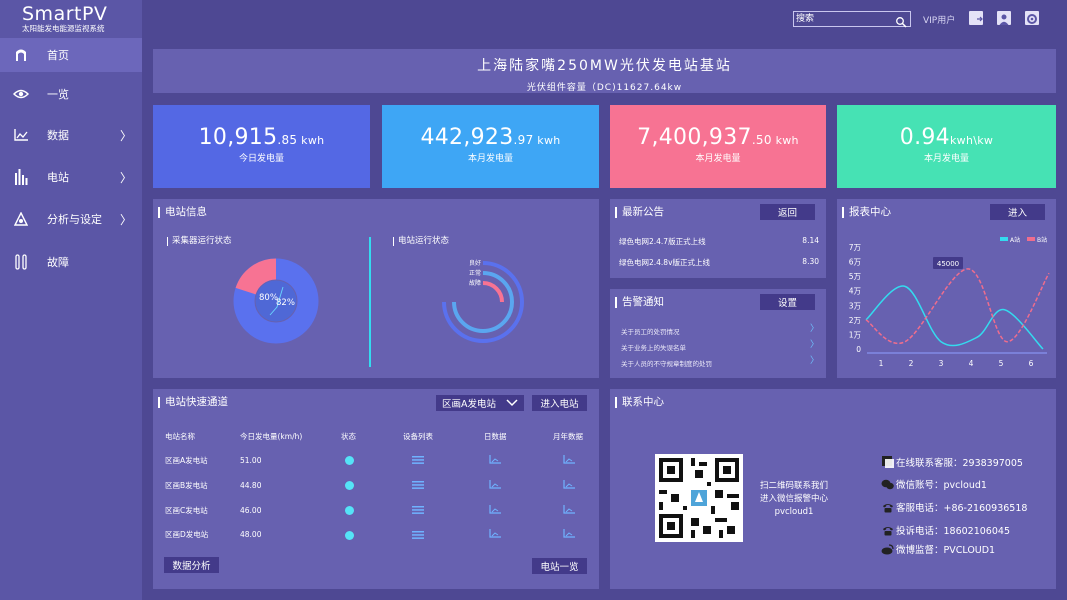 The image size is (1067, 600). What do you see at coordinates (787, 212) in the screenshot?
I see `back-button: 返回` at bounding box center [787, 212].